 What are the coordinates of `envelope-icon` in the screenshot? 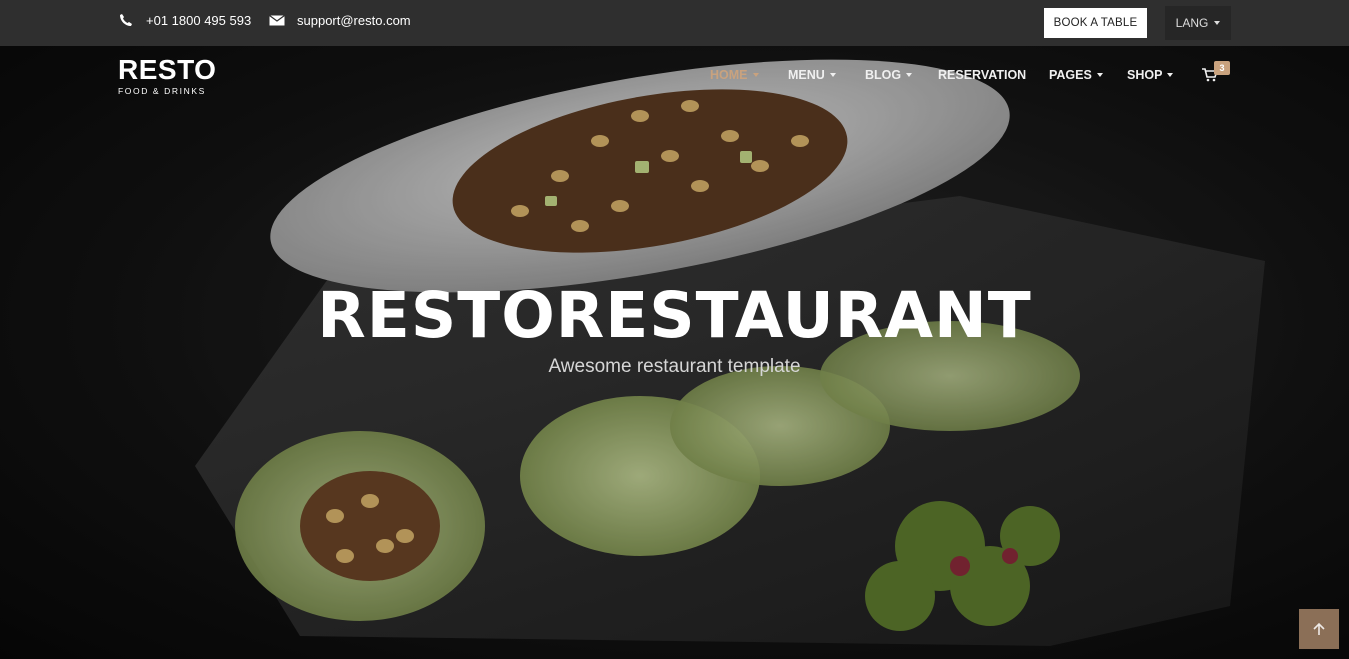 It's located at (277, 20).